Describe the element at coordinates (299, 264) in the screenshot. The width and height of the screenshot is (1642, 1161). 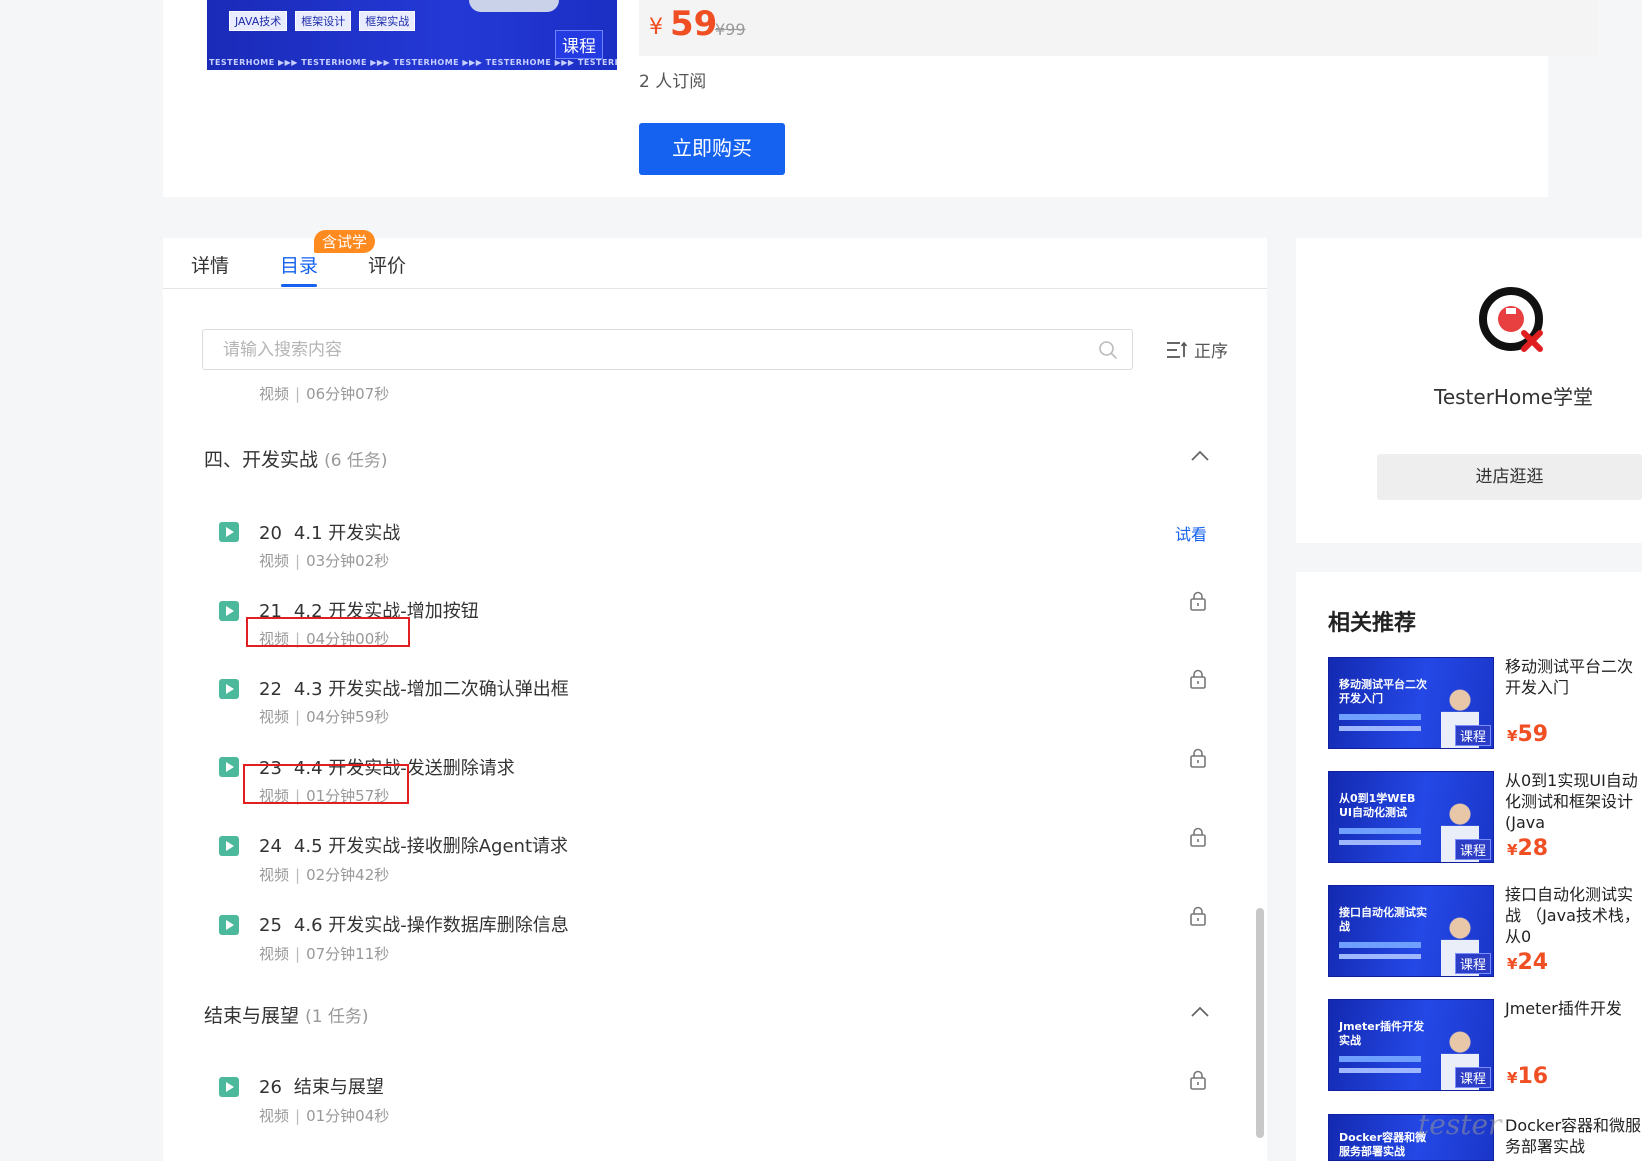
I see `tab-catalog: 目录` at that location.